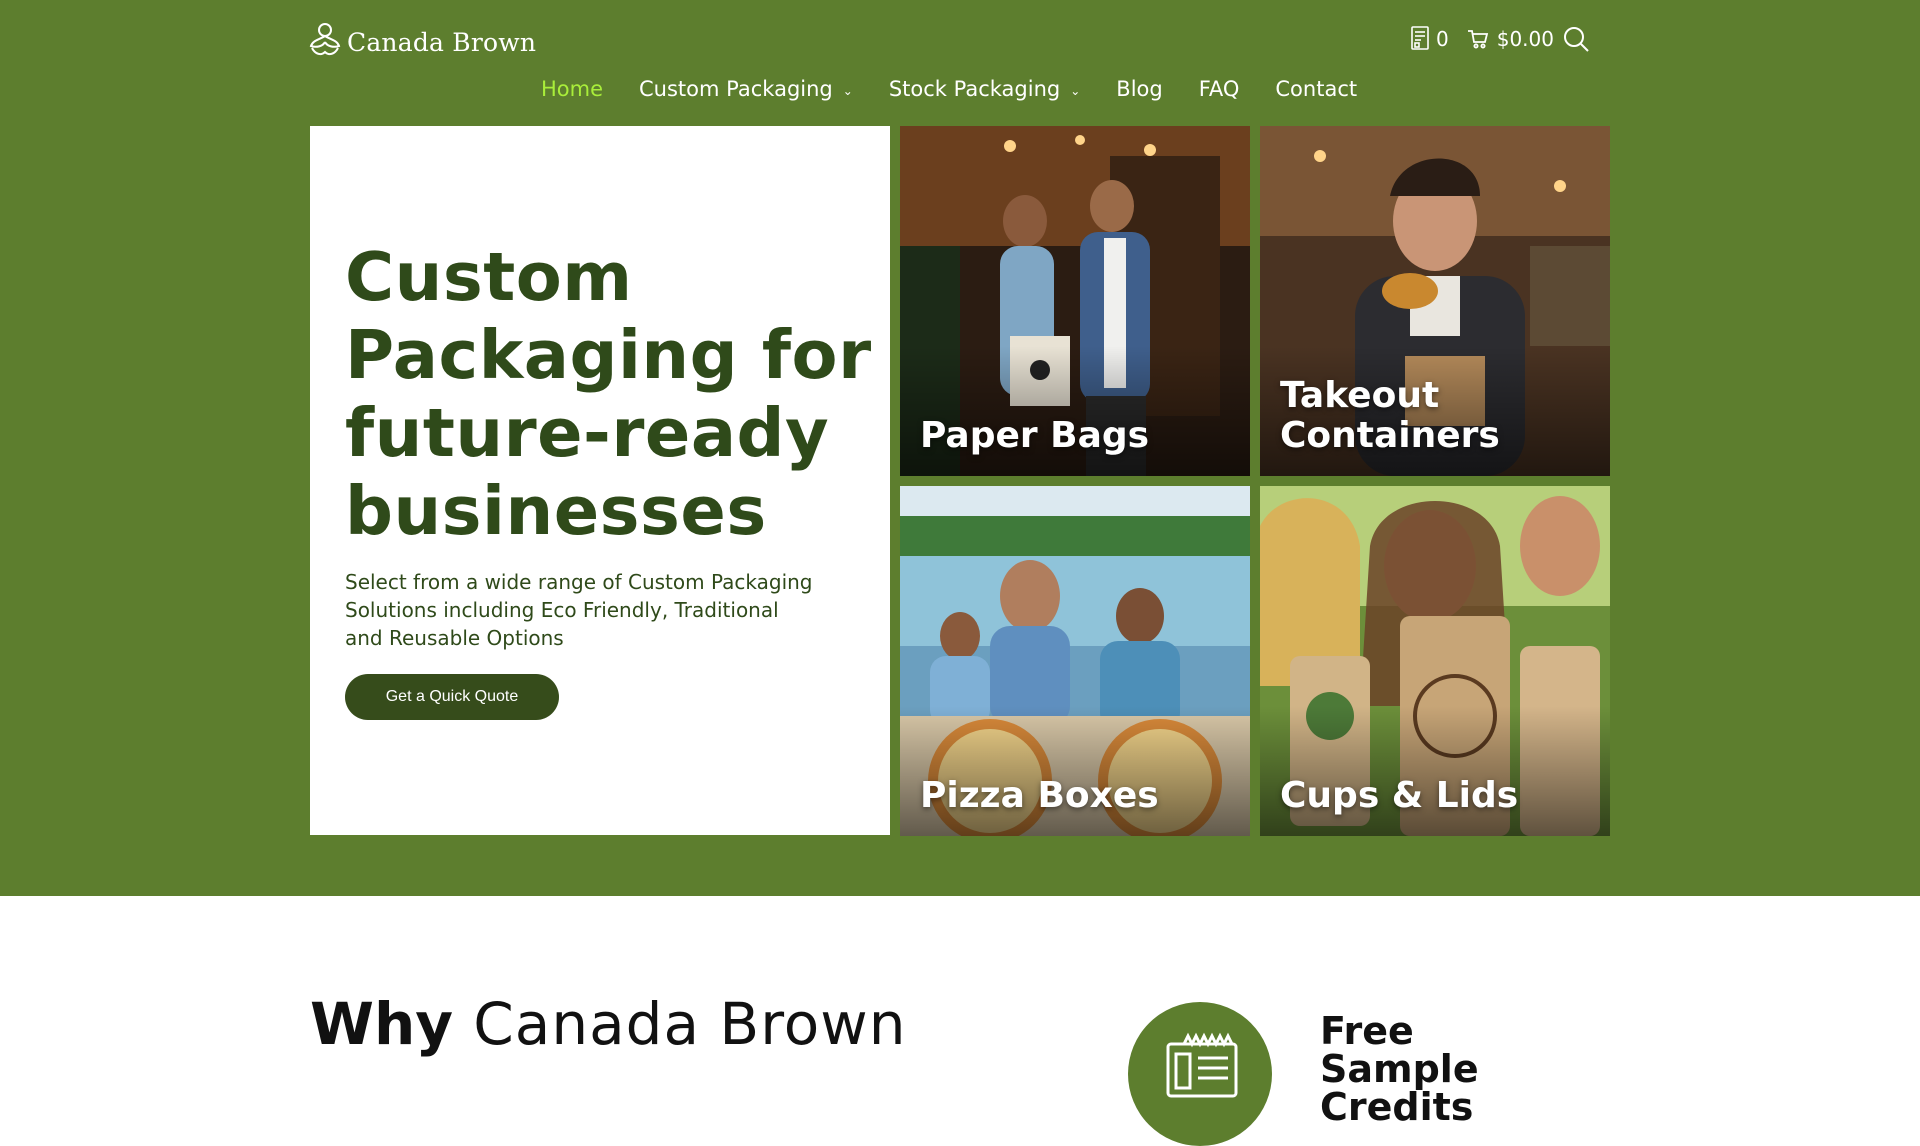  I want to click on why-title-bold: Why, so click(382, 1024).